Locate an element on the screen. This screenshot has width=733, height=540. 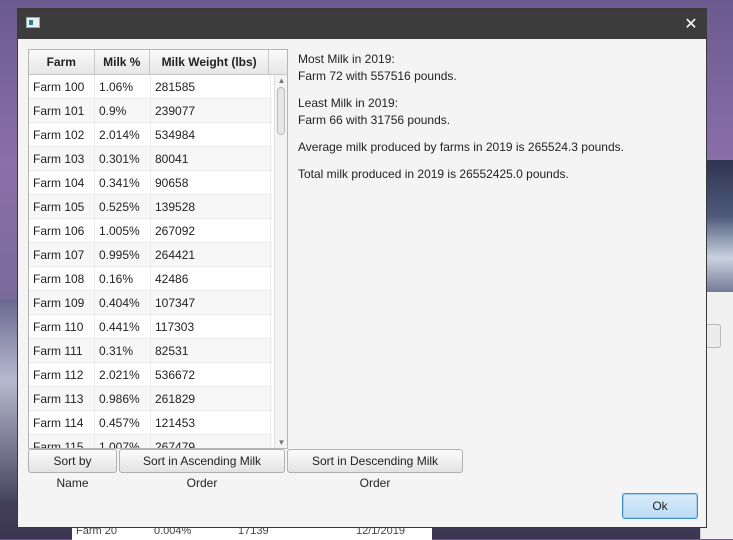
cell-milk-percent: 0.301% is located at coordinates (123, 159).